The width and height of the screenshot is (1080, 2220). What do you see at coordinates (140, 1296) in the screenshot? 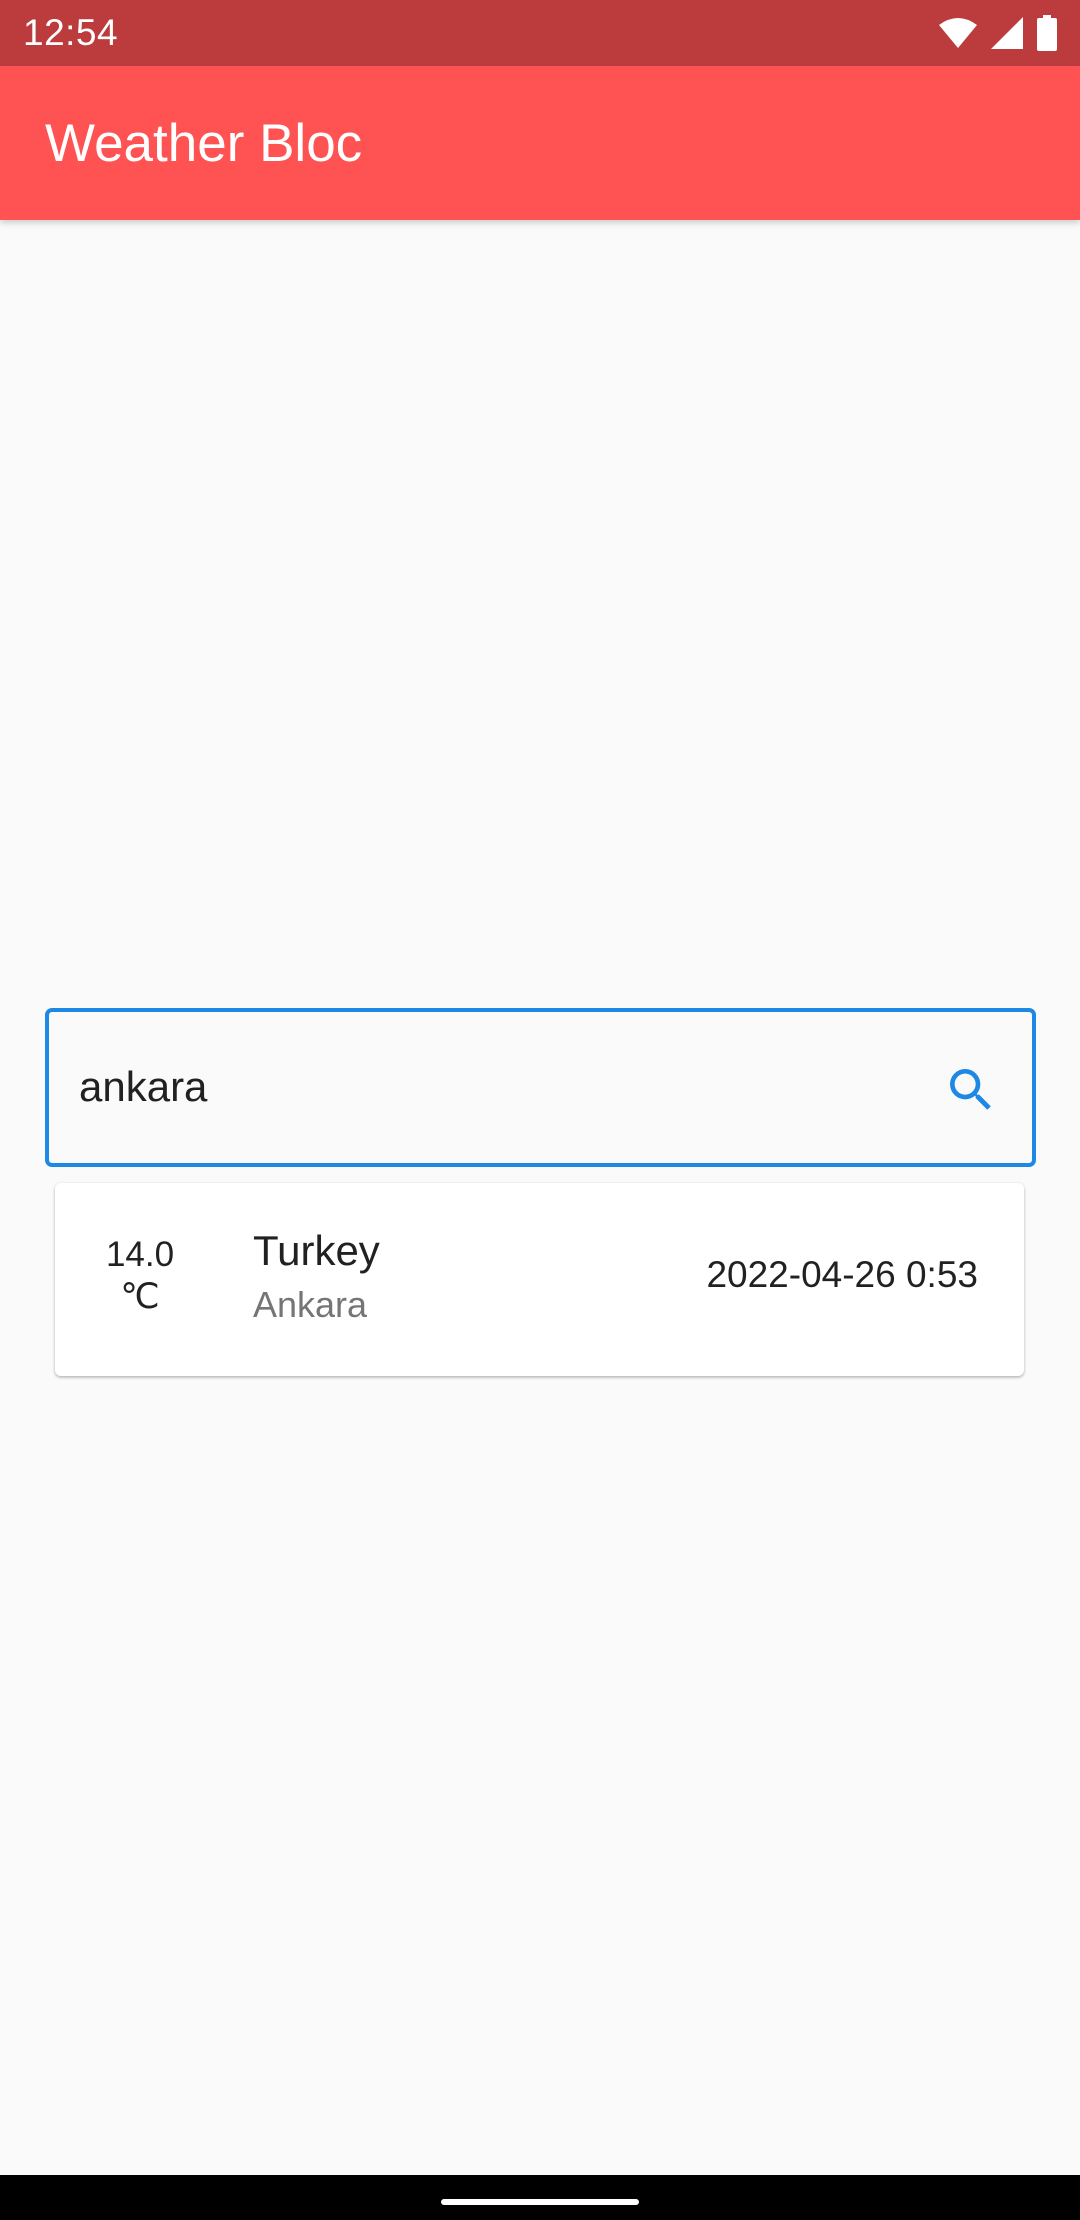
I see `temperature-unit: ℃` at bounding box center [140, 1296].